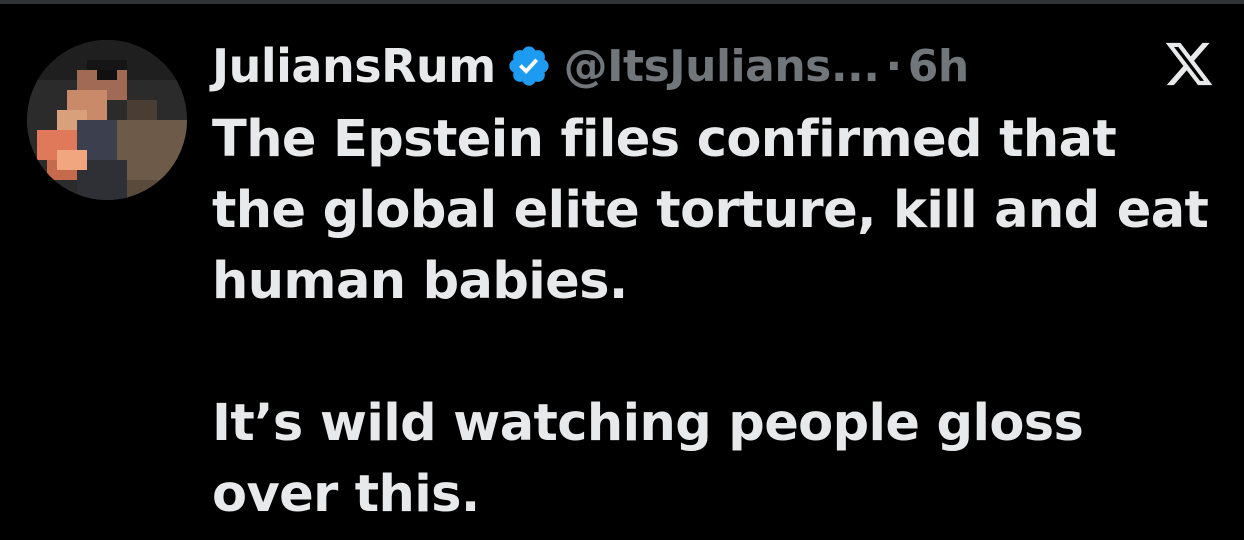 This screenshot has width=1244, height=540. I want to click on timestamp: 6h, so click(938, 66).